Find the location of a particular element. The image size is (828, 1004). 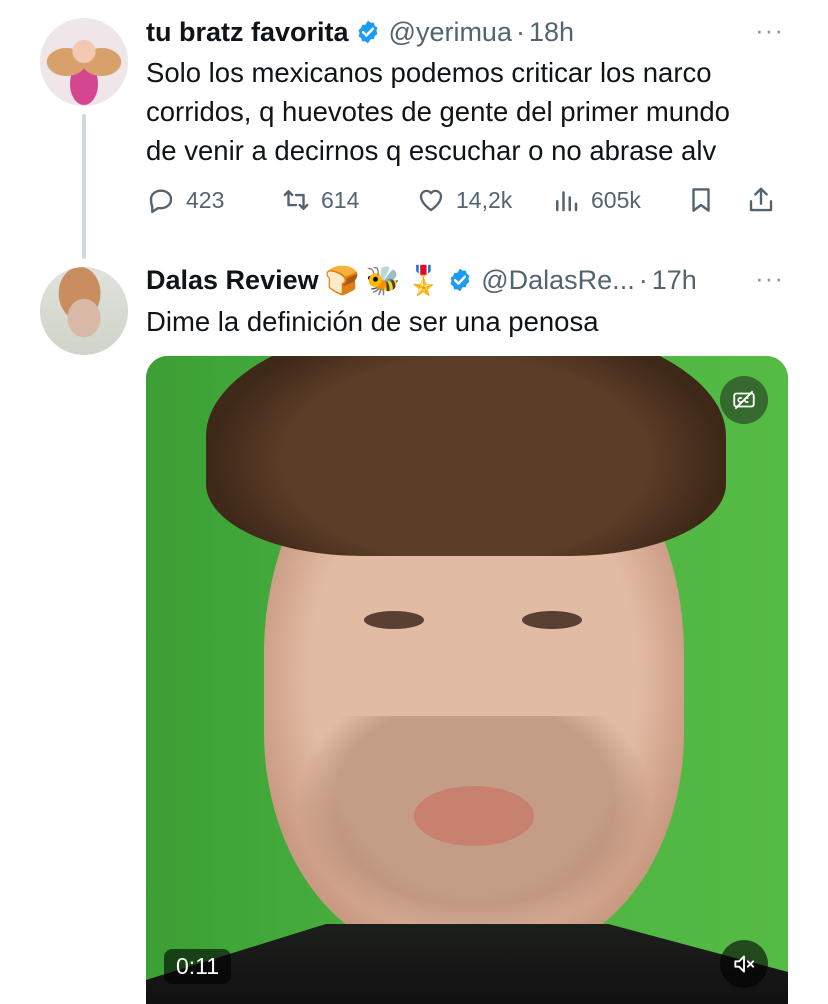

tweet-header: Dalas Review 🍞 🐝 🎖️ @DalasRe... · 17h is located at coordinates (421, 280).